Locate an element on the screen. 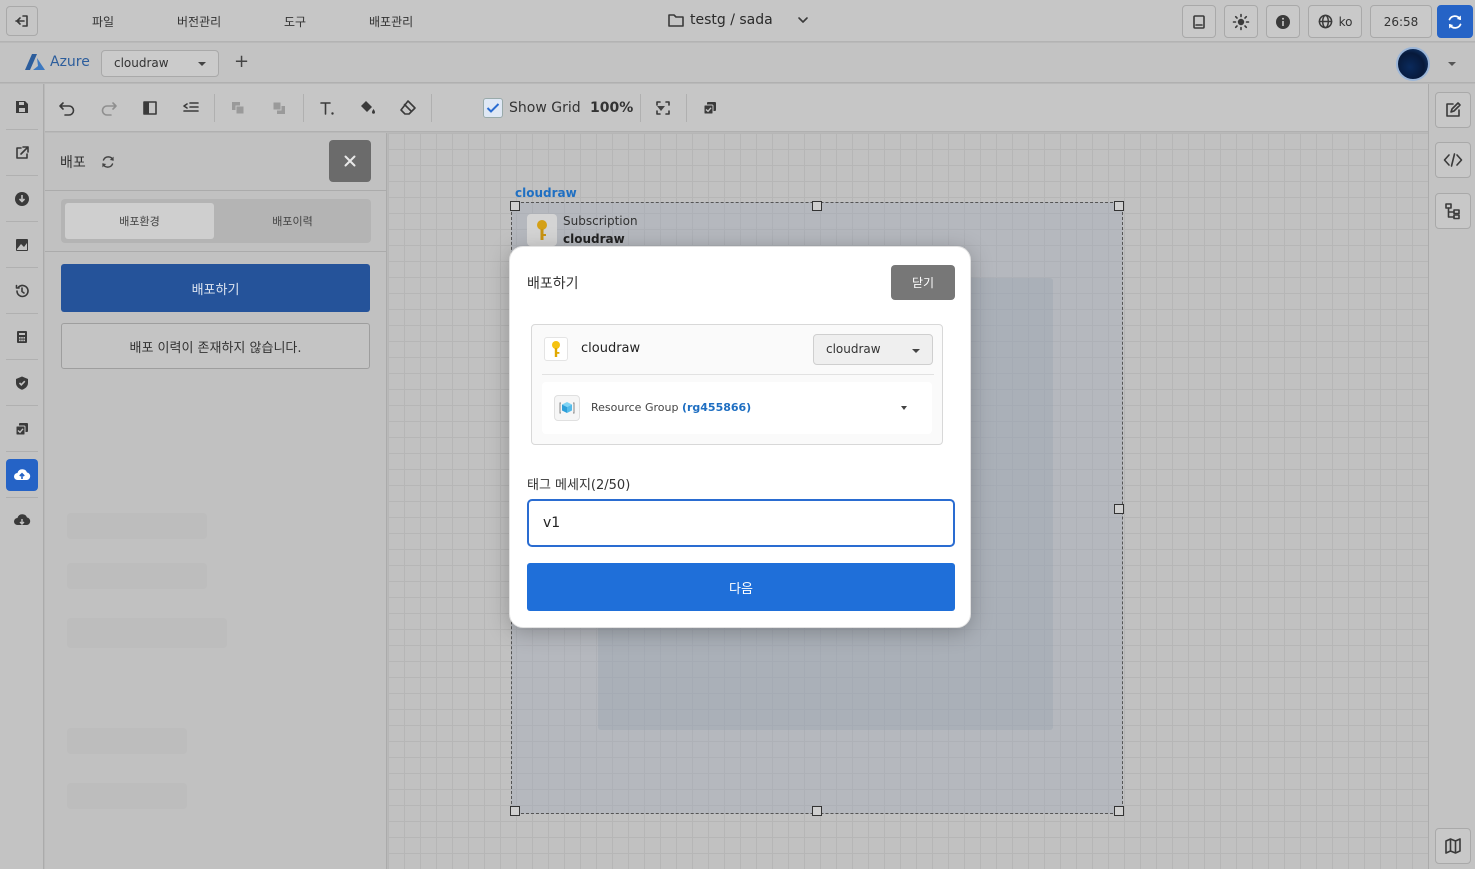  resource-group-icon is located at coordinates (567, 408).